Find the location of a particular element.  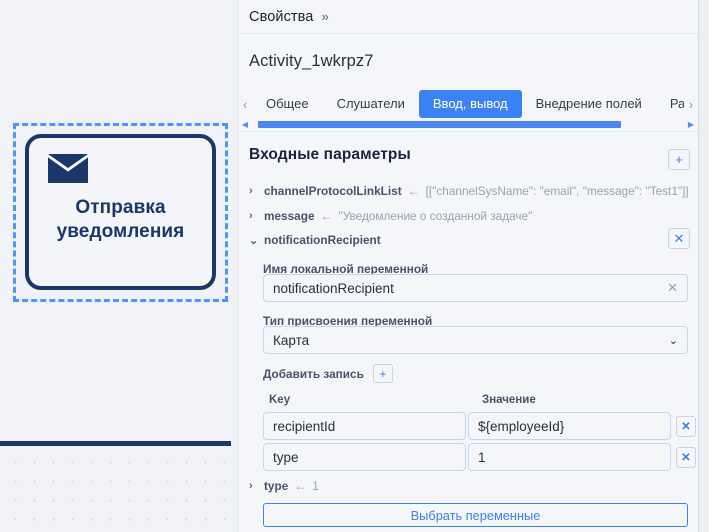

kv-table-row: type 1 ✕ is located at coordinates (479, 457).